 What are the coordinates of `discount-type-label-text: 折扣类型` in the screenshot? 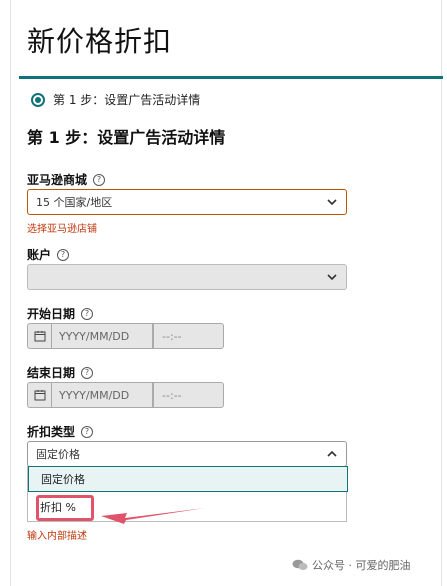 It's located at (51, 432).